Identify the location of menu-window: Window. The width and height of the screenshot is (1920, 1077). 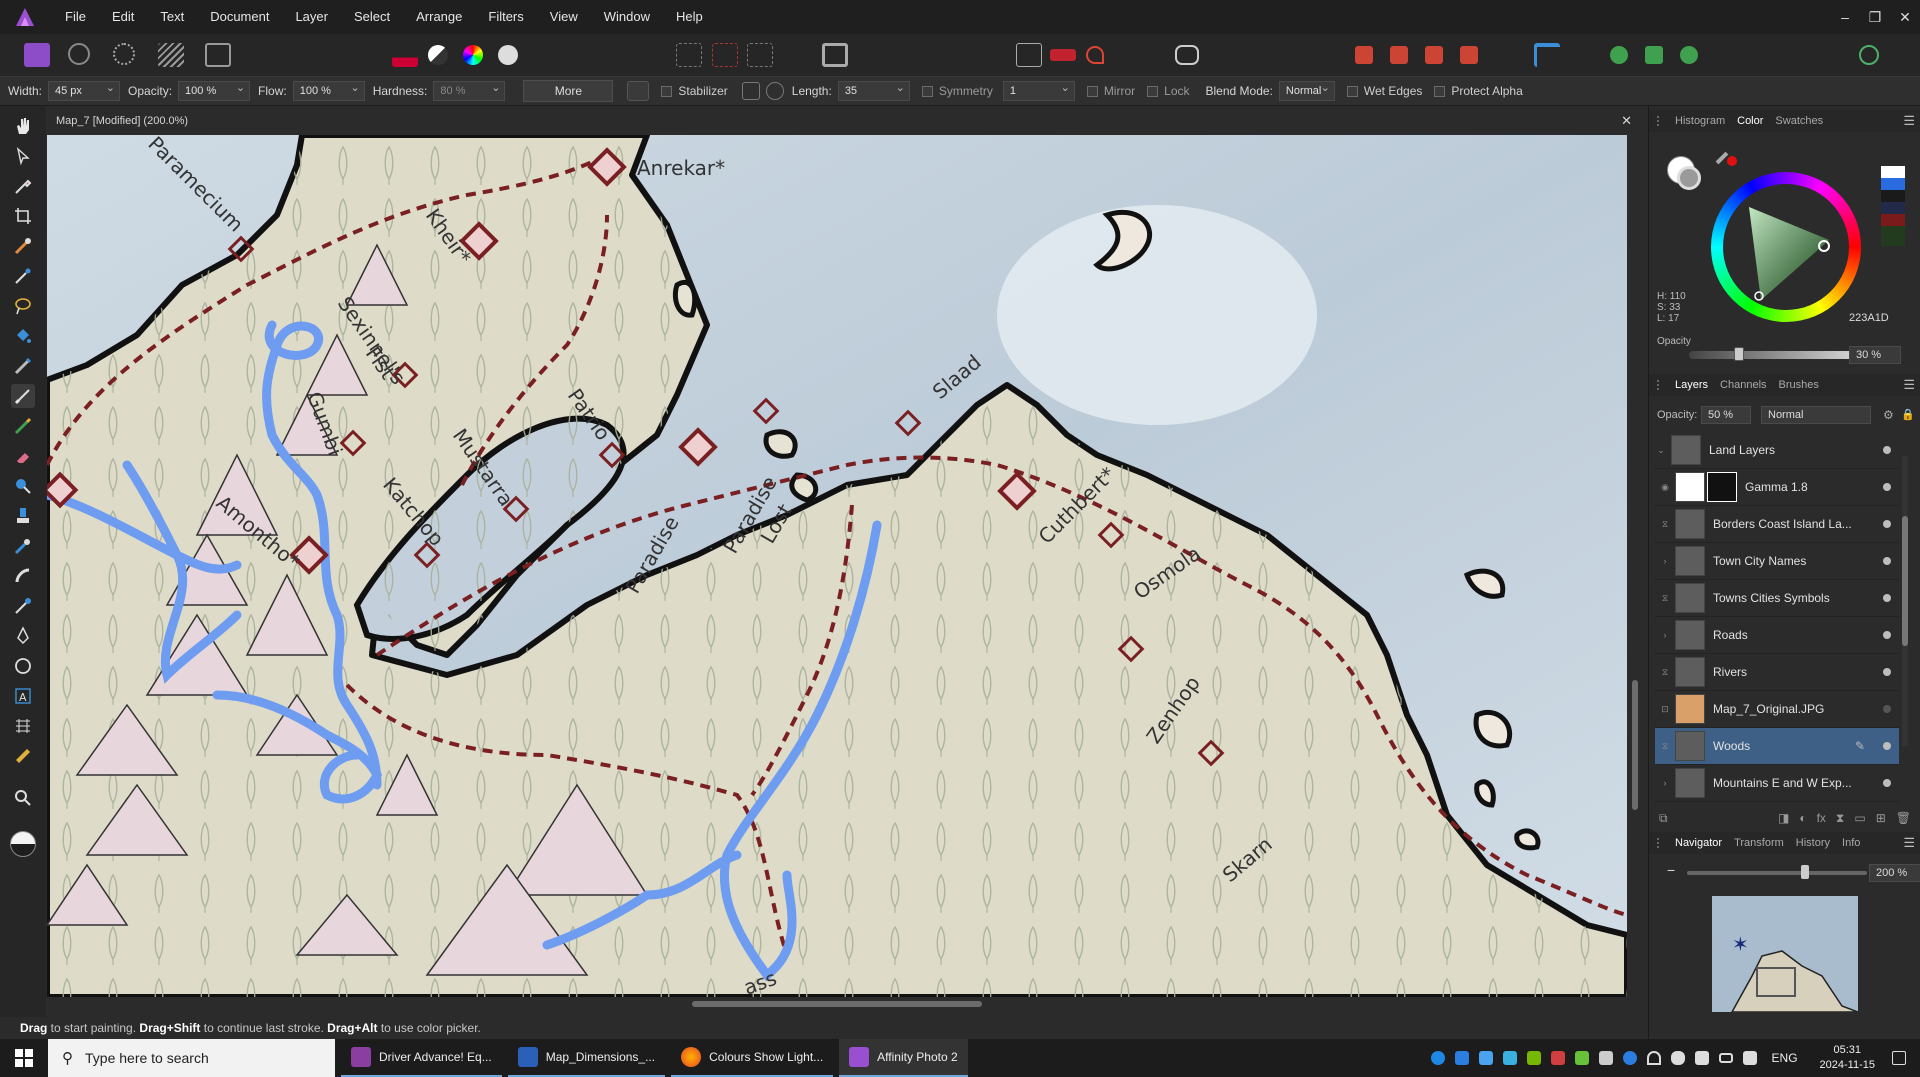
(627, 17).